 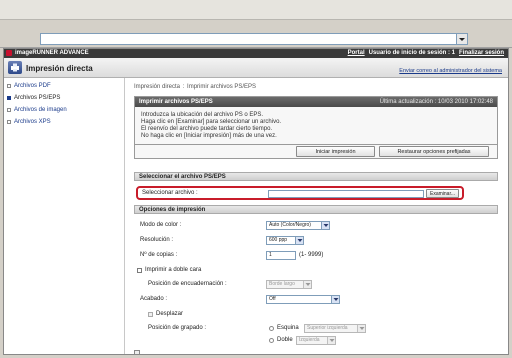 I want to click on copies-row: Nº de copias : 1 (1- 9999), so click(x=316, y=255).